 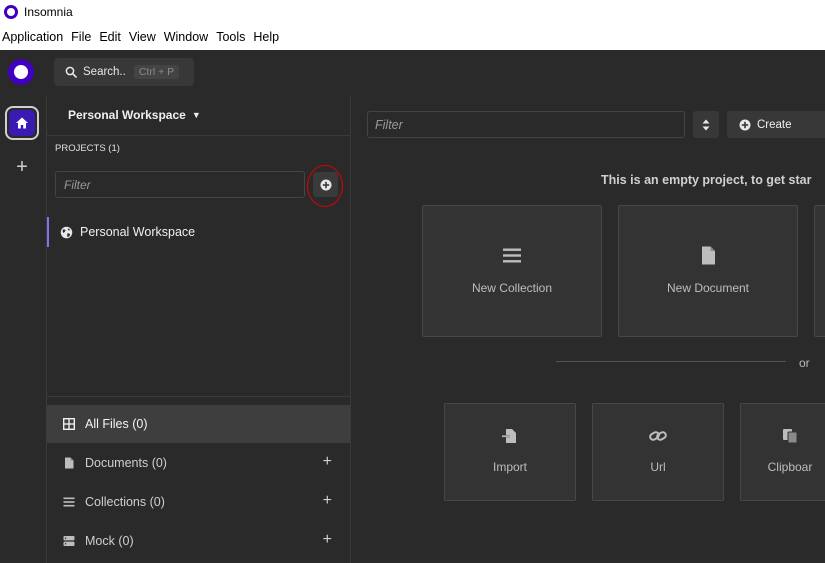 What do you see at coordinates (198, 232) in the screenshot?
I see `project-item-personal-workspace: Personal Workspace` at bounding box center [198, 232].